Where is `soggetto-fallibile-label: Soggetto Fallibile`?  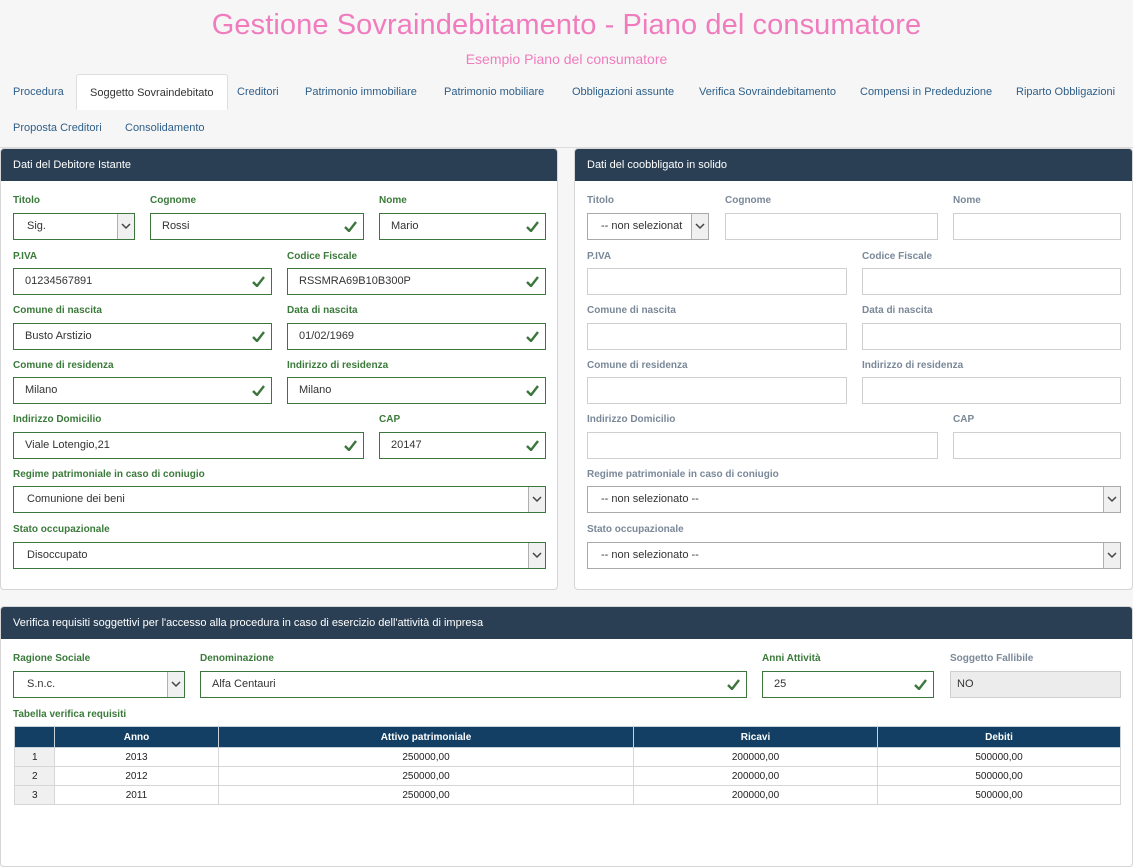 soggetto-fallibile-label: Soggetto Fallibile is located at coordinates (992, 658).